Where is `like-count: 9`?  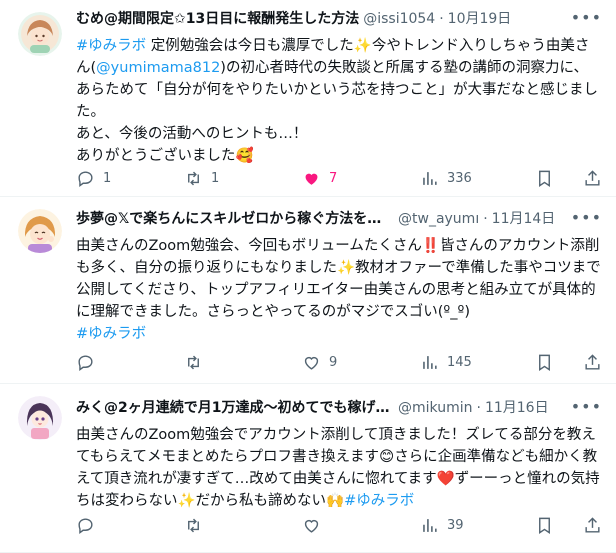
like-count: 9 is located at coordinates (333, 362).